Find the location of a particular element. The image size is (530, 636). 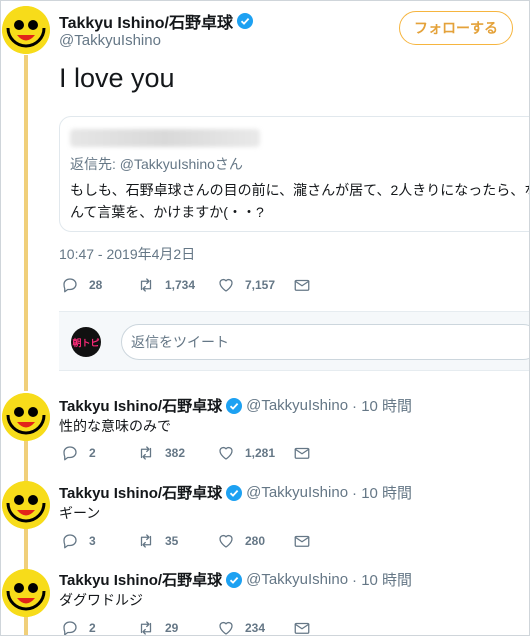

tweet-timestamp: 10:47 - 2019年4月2日 is located at coordinates (127, 254).